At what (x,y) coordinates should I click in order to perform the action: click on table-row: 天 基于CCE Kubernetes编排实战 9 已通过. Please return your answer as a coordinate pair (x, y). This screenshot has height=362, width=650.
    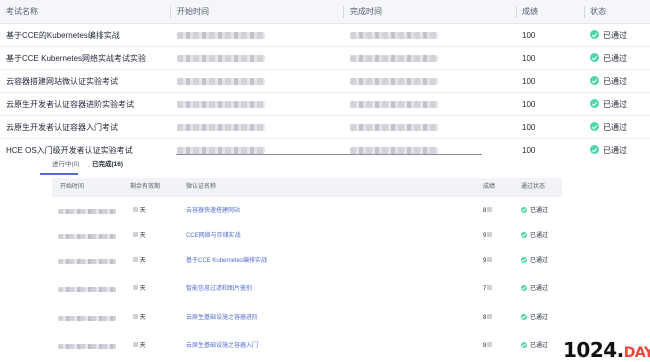
    Looking at the image, I should click on (307, 261).